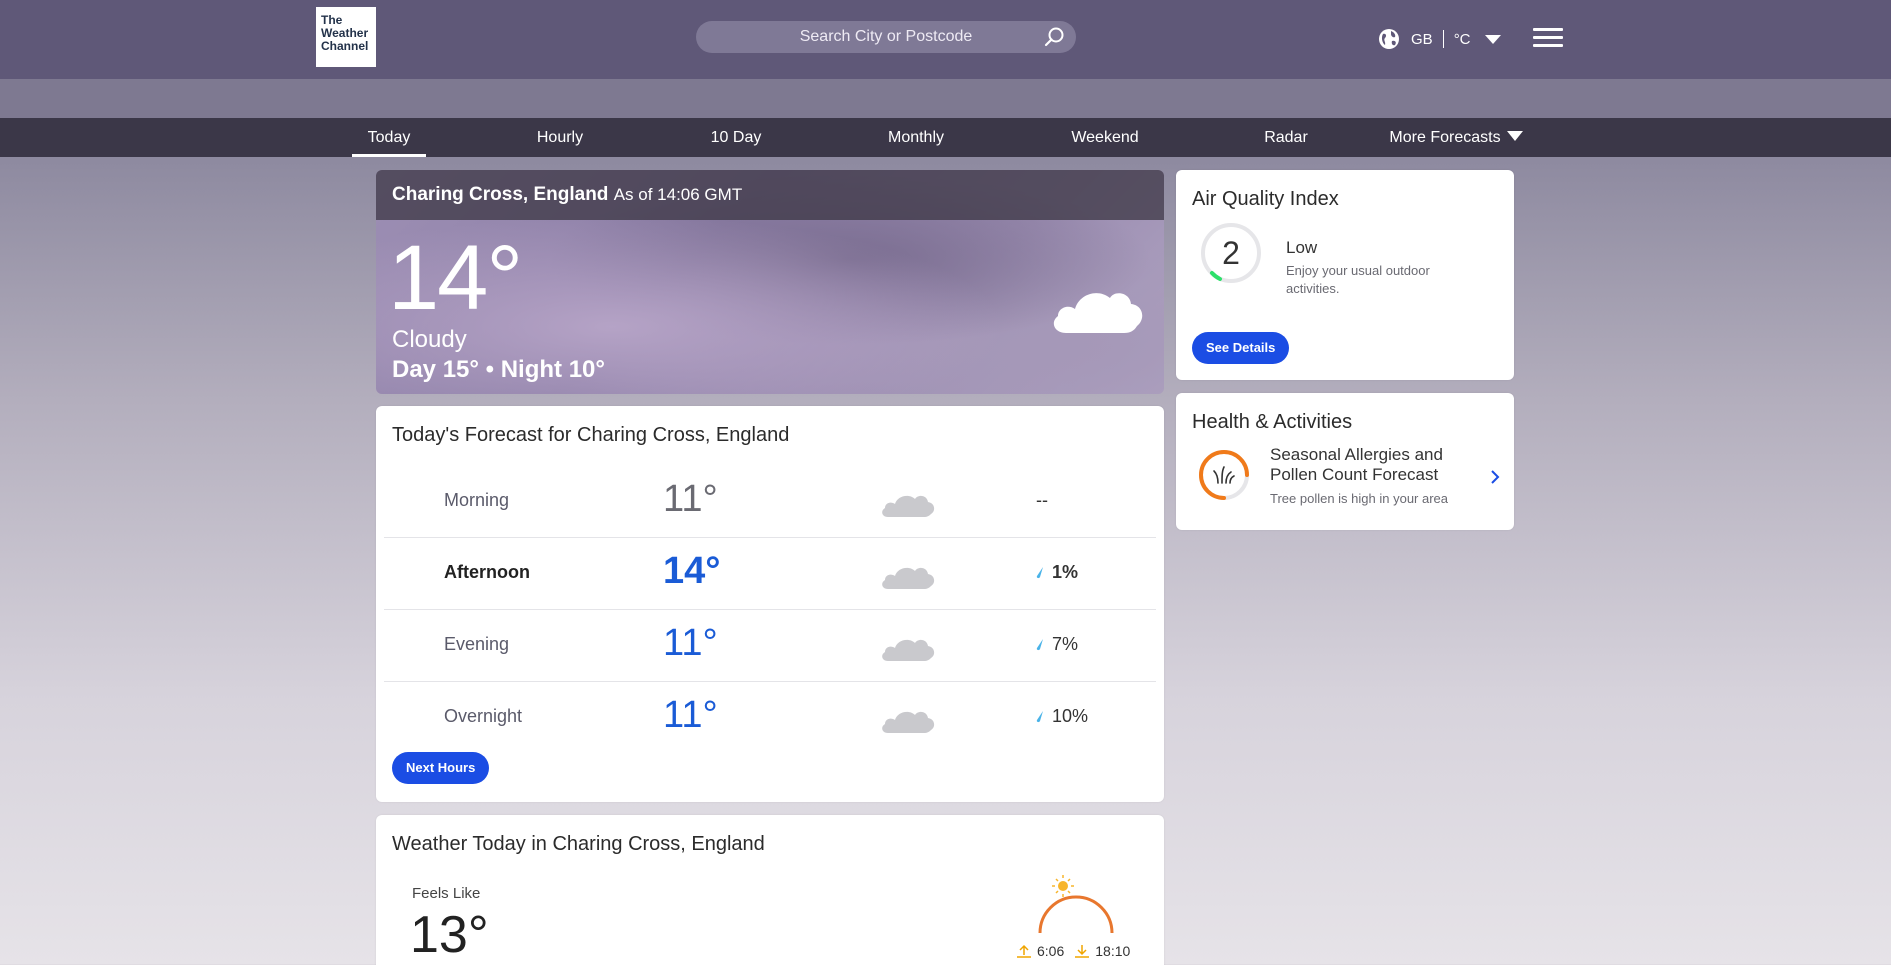  I want to click on precip-chance: 10%, so click(1062, 716).